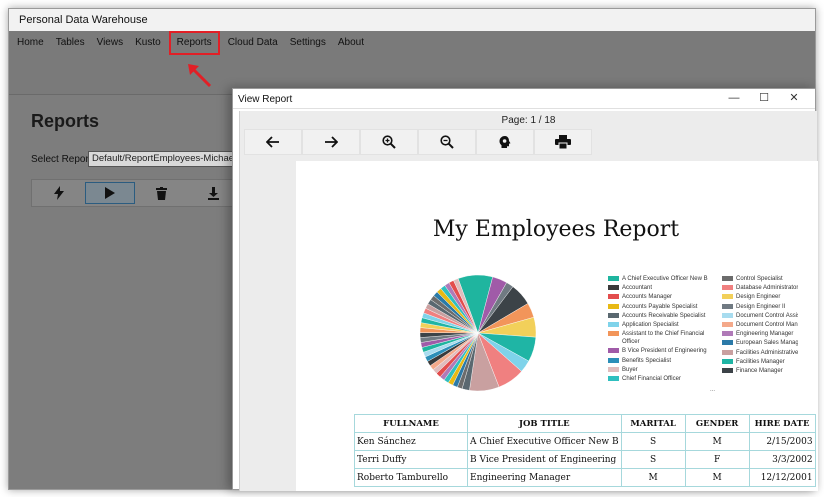 The image size is (824, 497). I want to click on legend-label: Control Specialist, so click(759, 279).